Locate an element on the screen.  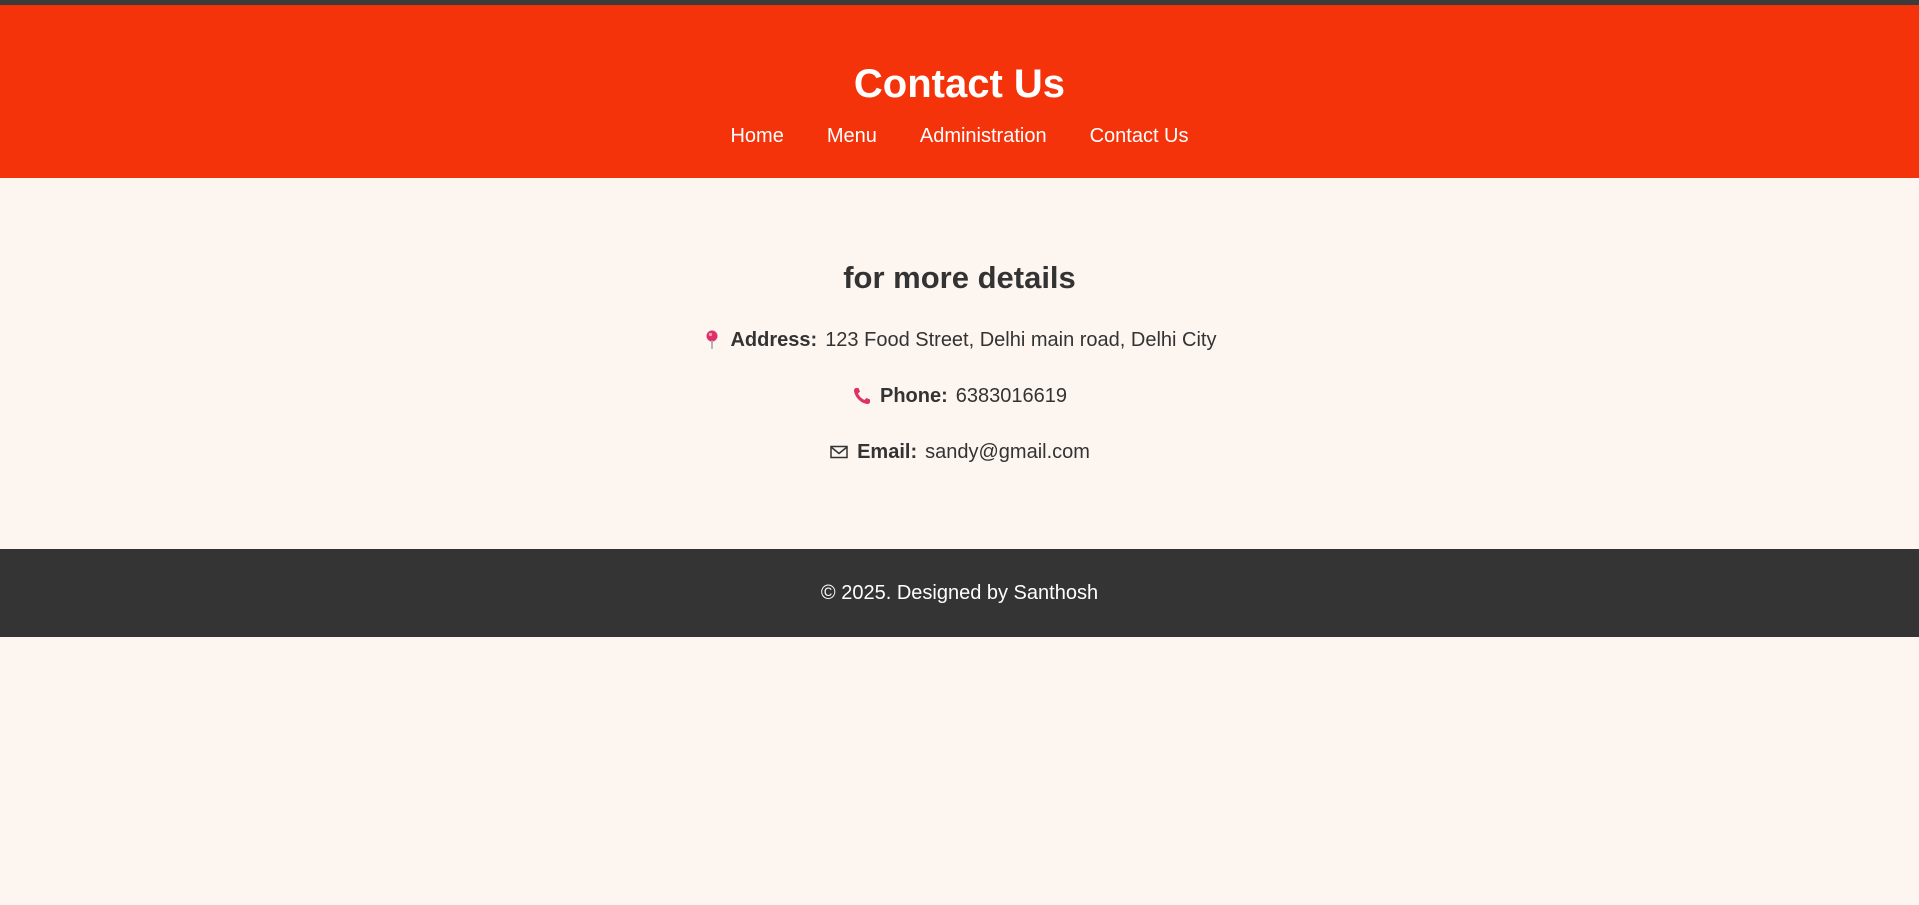
email-label: Email: is located at coordinates (887, 452).